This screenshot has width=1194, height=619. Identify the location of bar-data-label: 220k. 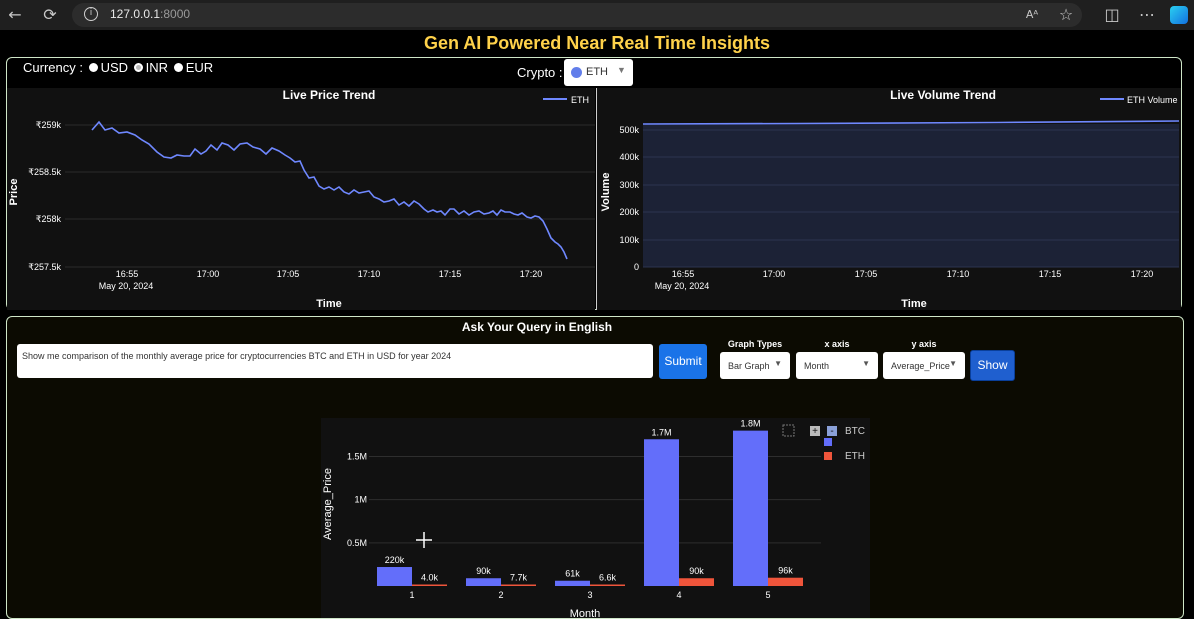
(395, 560).